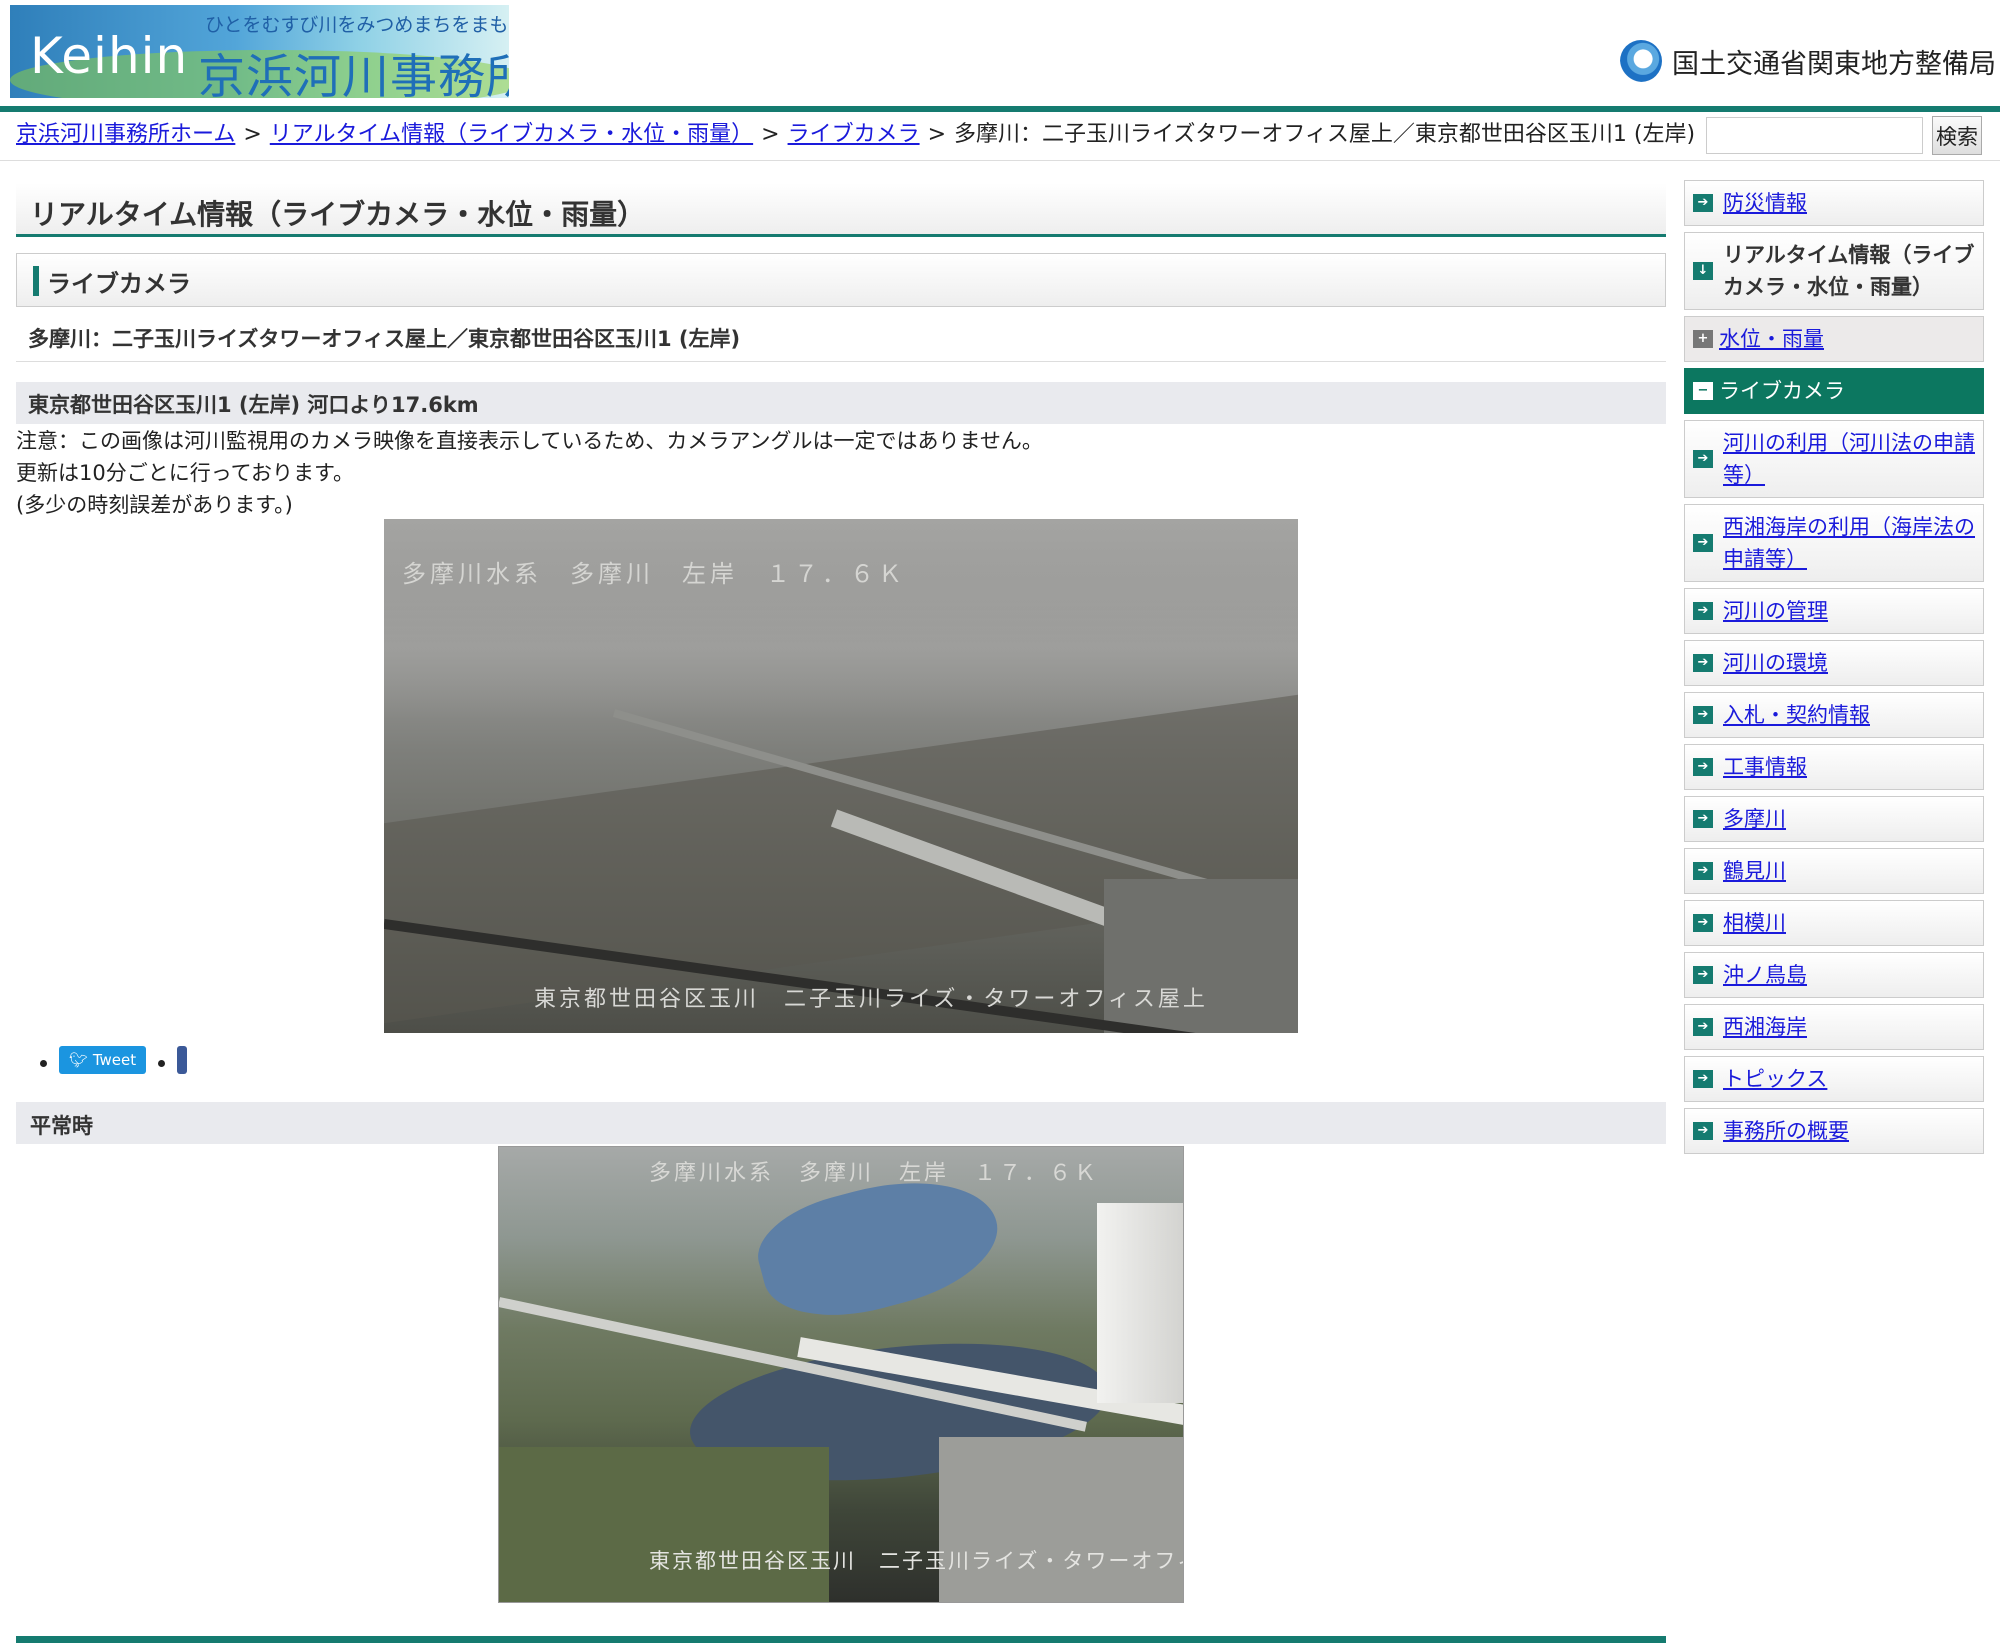 The height and width of the screenshot is (1643, 2000). Describe the element at coordinates (1834, 975) in the screenshot. I see `sidebar-item-okinotorishima: ➔ 沖ノ鳥島` at that location.